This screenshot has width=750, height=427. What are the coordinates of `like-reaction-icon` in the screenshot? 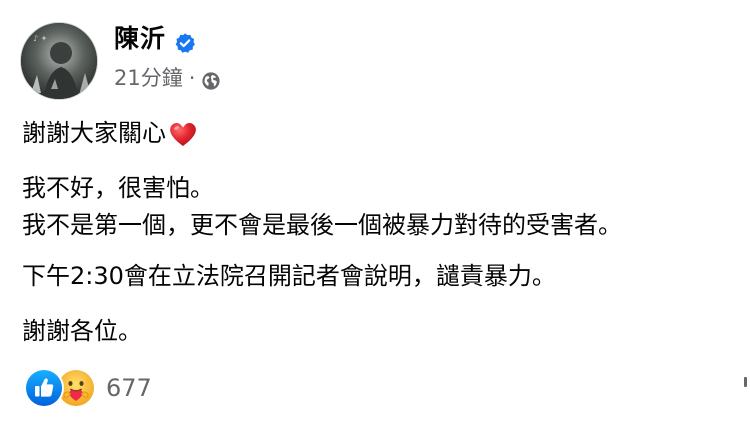 It's located at (44, 388).